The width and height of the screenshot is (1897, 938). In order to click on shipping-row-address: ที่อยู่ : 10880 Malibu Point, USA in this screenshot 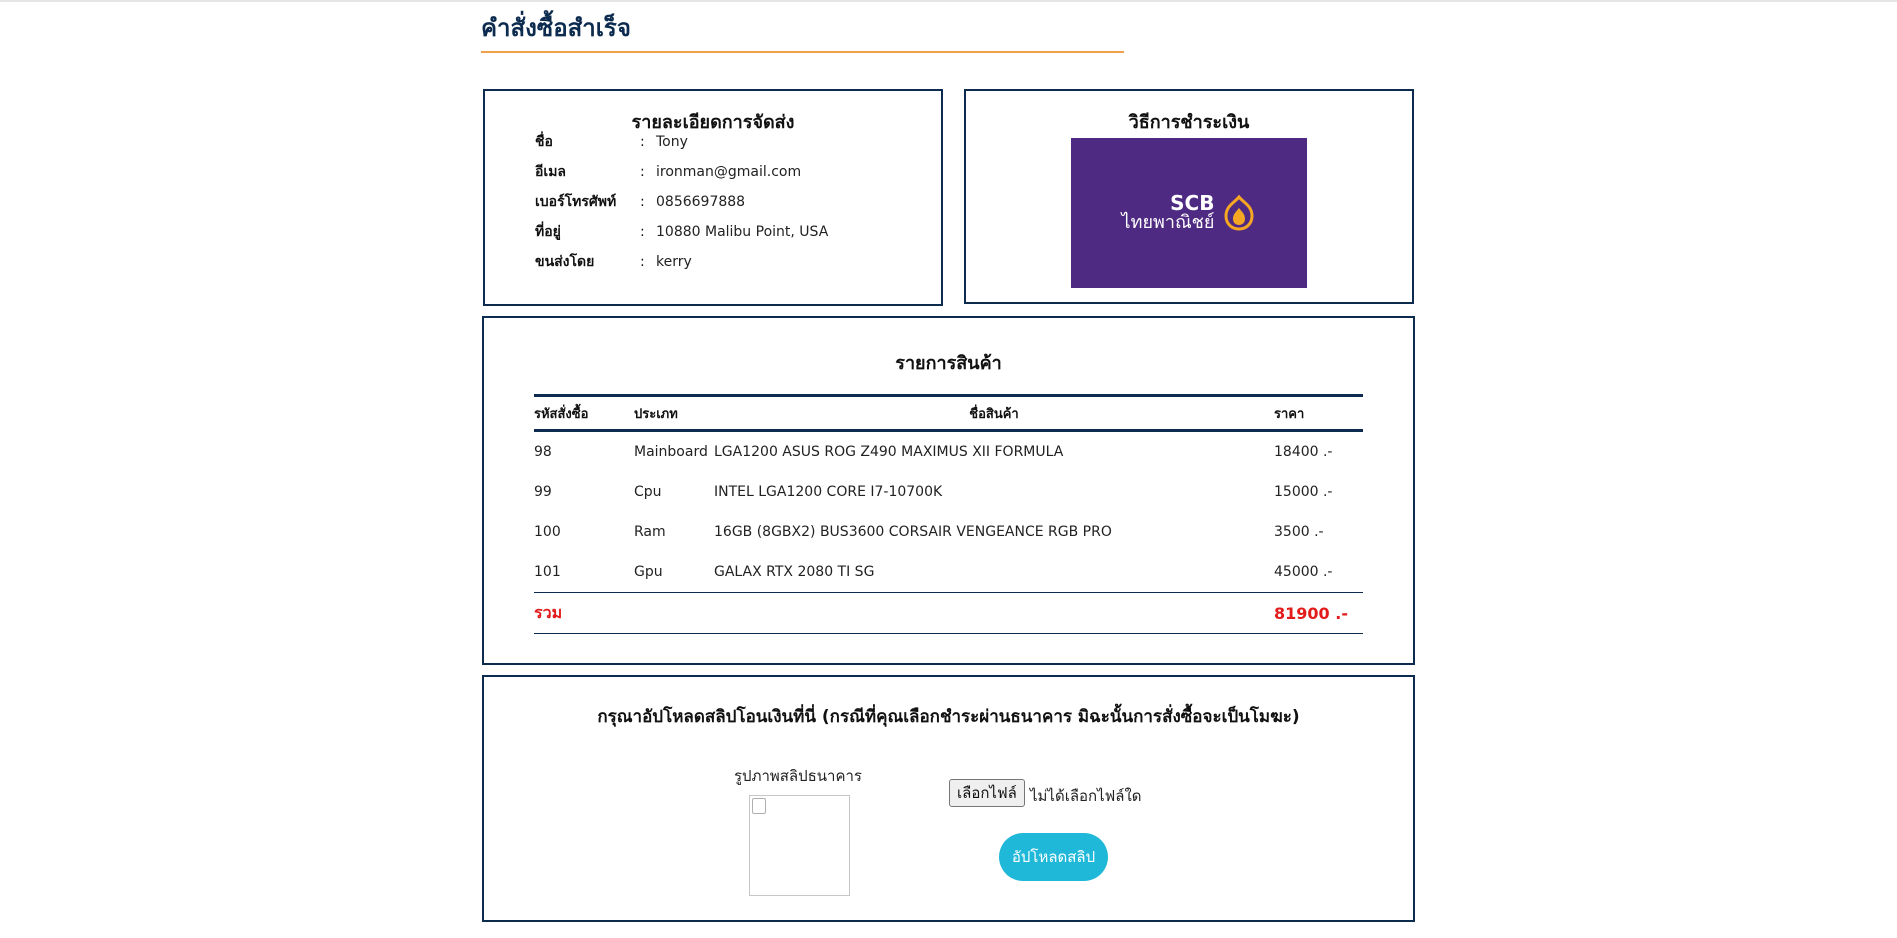, I will do `click(681, 232)`.